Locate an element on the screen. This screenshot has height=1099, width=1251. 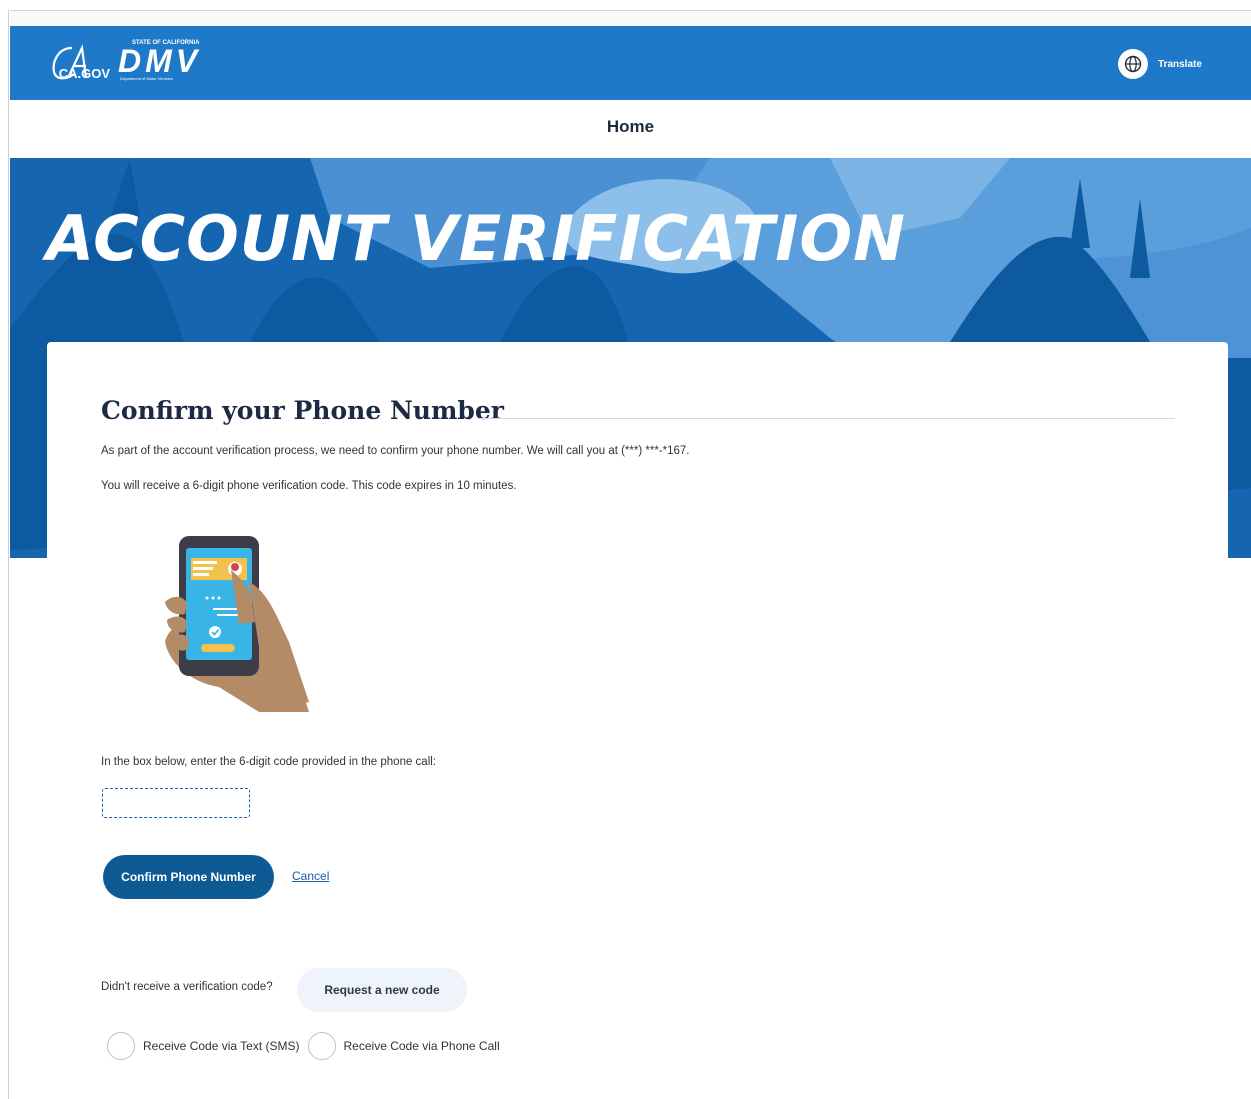
radio-phone-call is located at coordinates (321, 1046).